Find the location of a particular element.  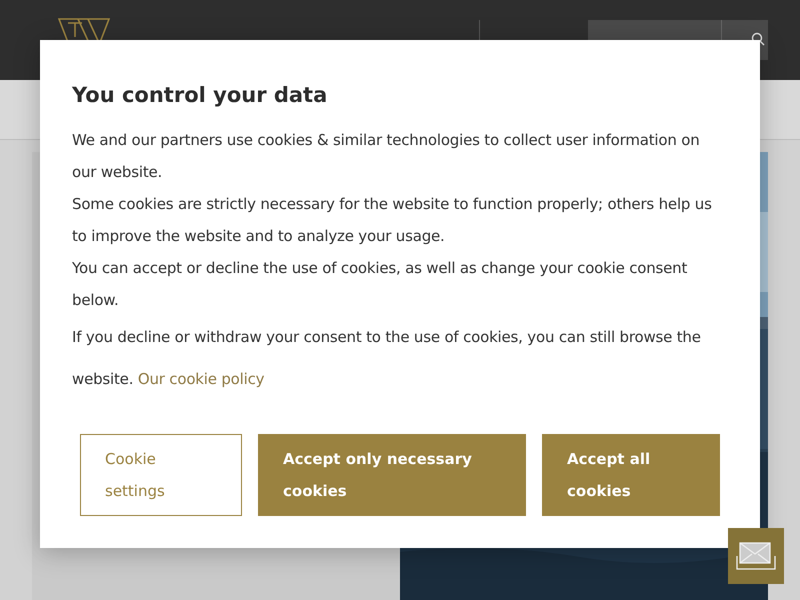

cookie-policy-link: Our cookie policy is located at coordinates (201, 379).